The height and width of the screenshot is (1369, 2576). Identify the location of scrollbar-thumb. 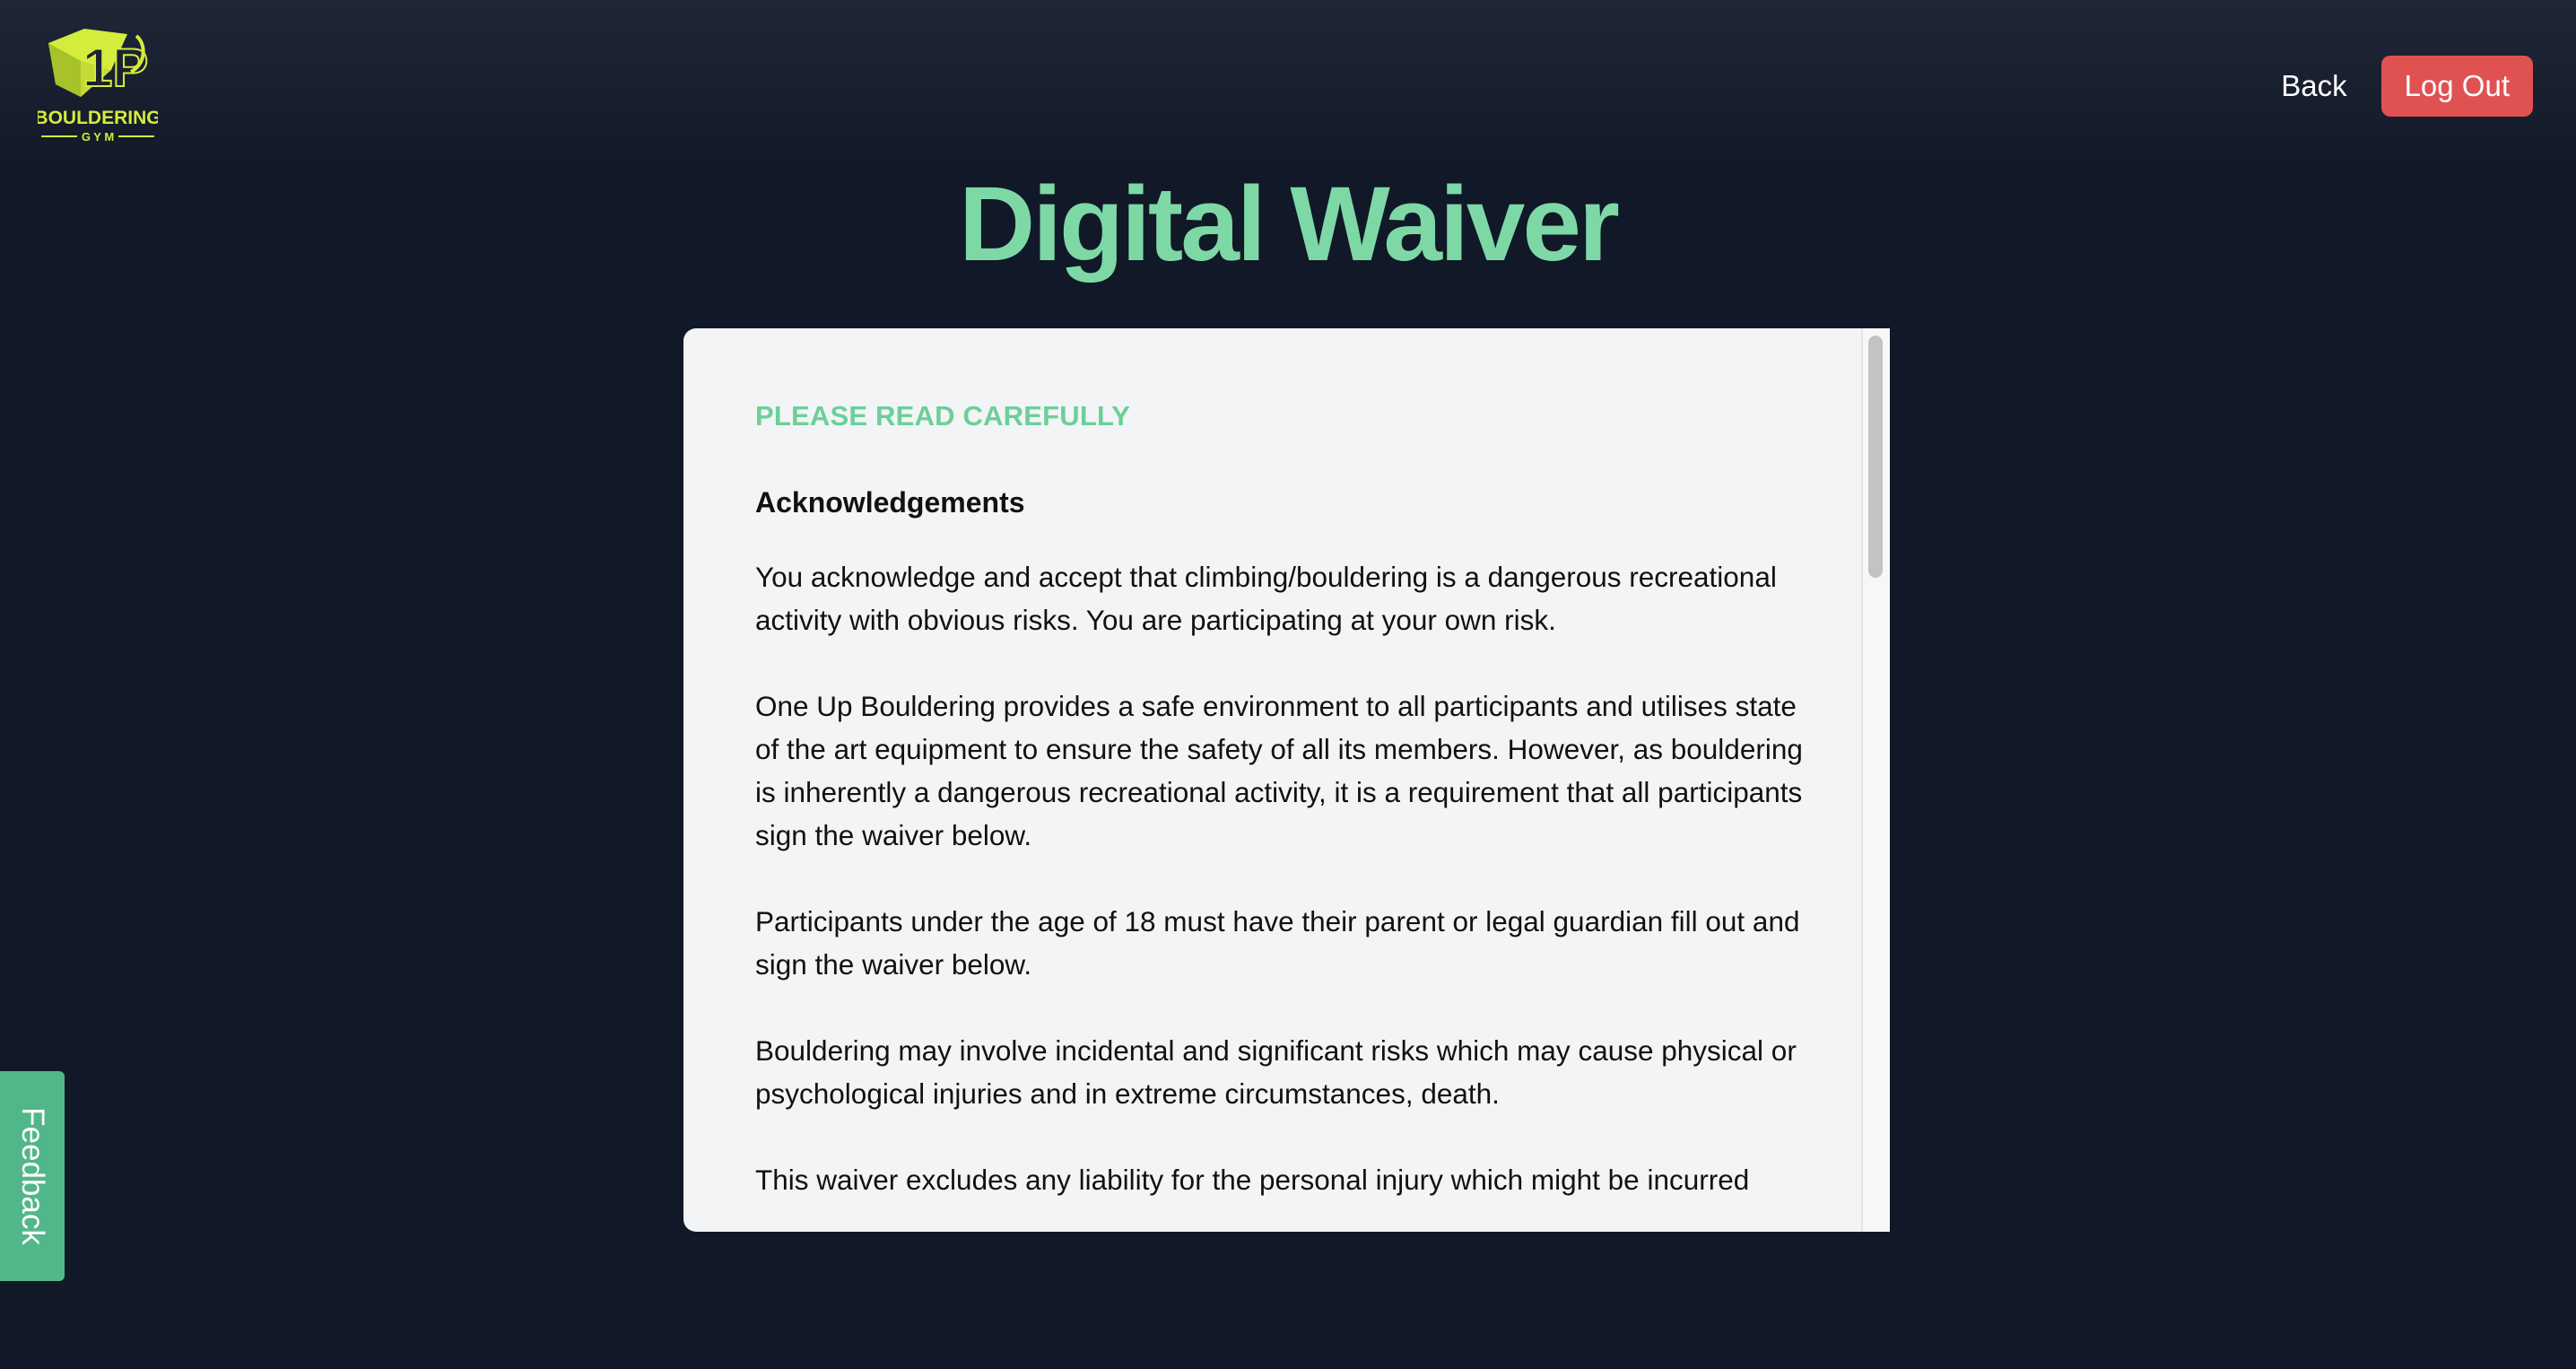
(1875, 457).